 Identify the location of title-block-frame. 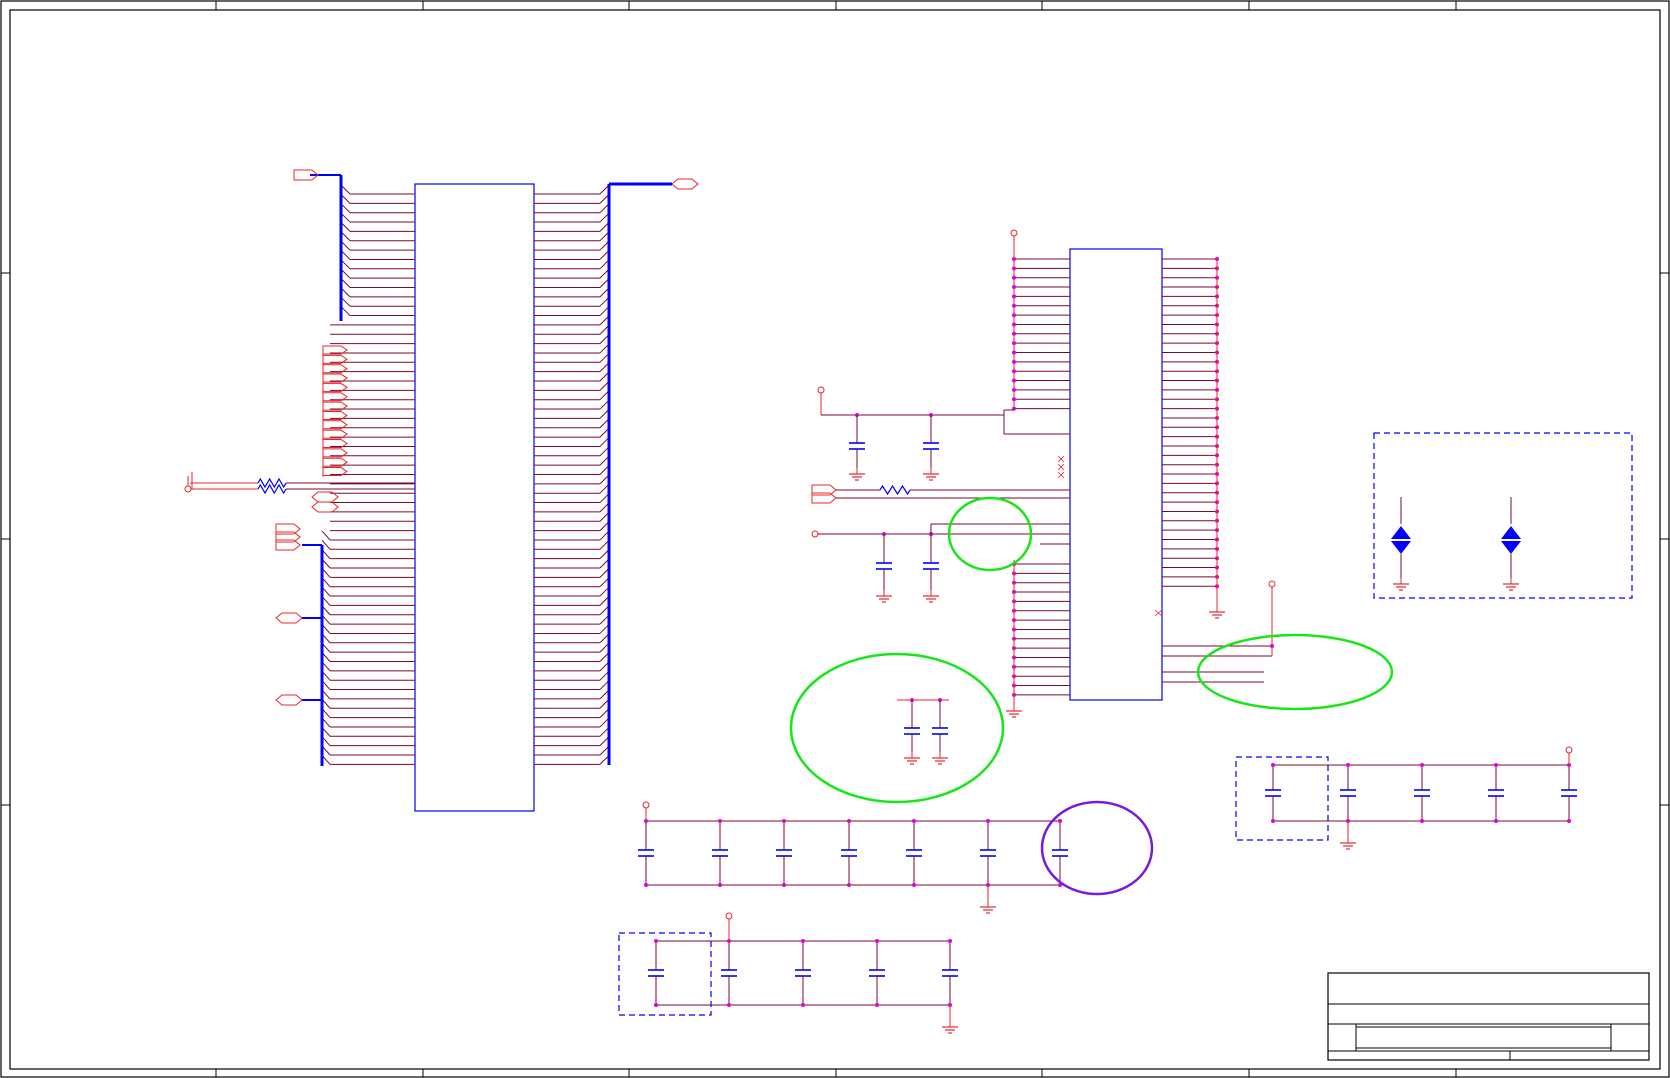
(1488, 1016).